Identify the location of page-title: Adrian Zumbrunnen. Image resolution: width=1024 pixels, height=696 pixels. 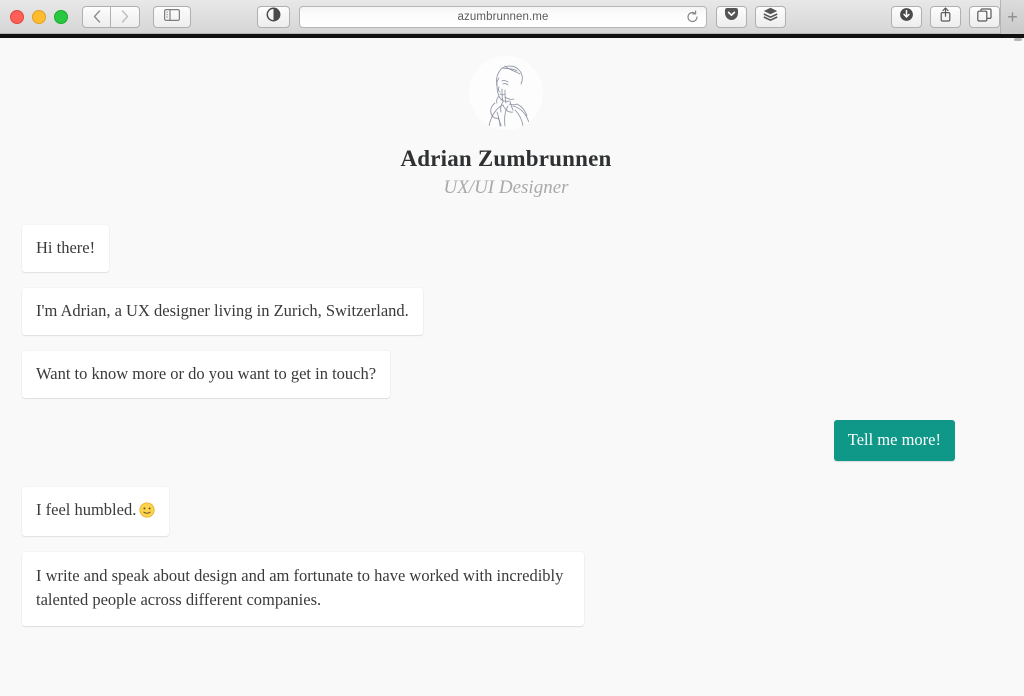
(506, 158).